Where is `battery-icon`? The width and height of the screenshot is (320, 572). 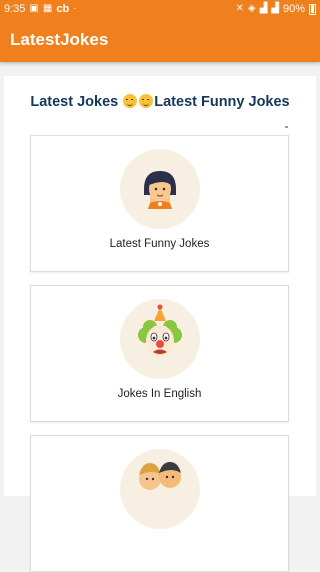 battery-icon is located at coordinates (312, 9).